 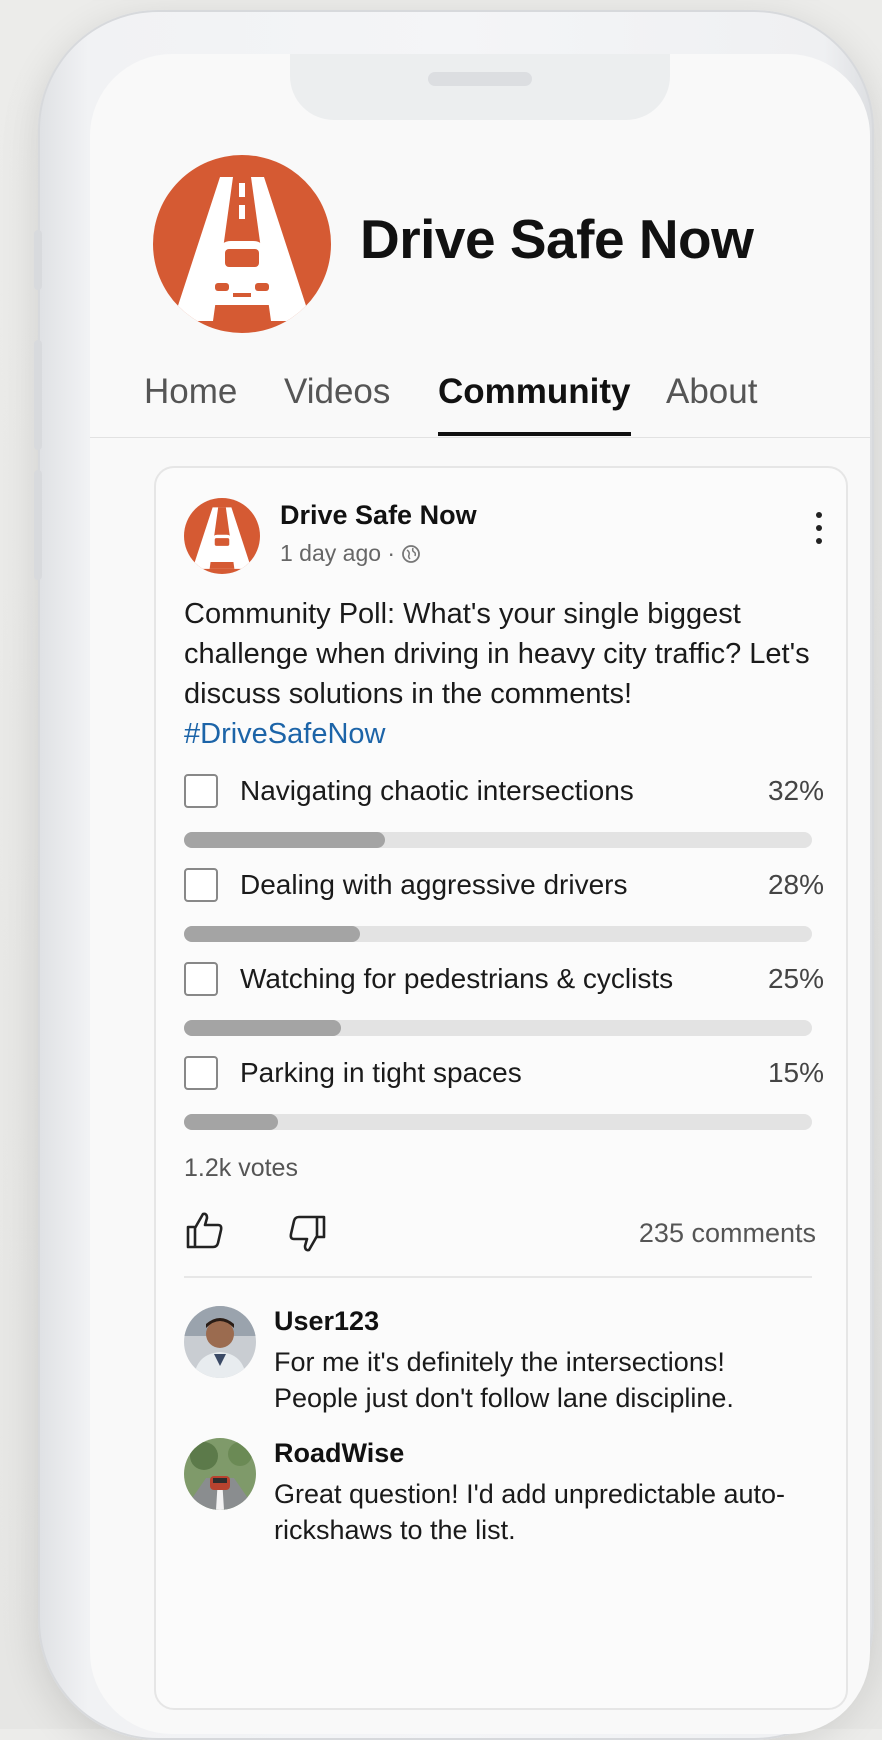 I want to click on poll-option: Navigating chaotic intersections 32%, so click(x=504, y=814).